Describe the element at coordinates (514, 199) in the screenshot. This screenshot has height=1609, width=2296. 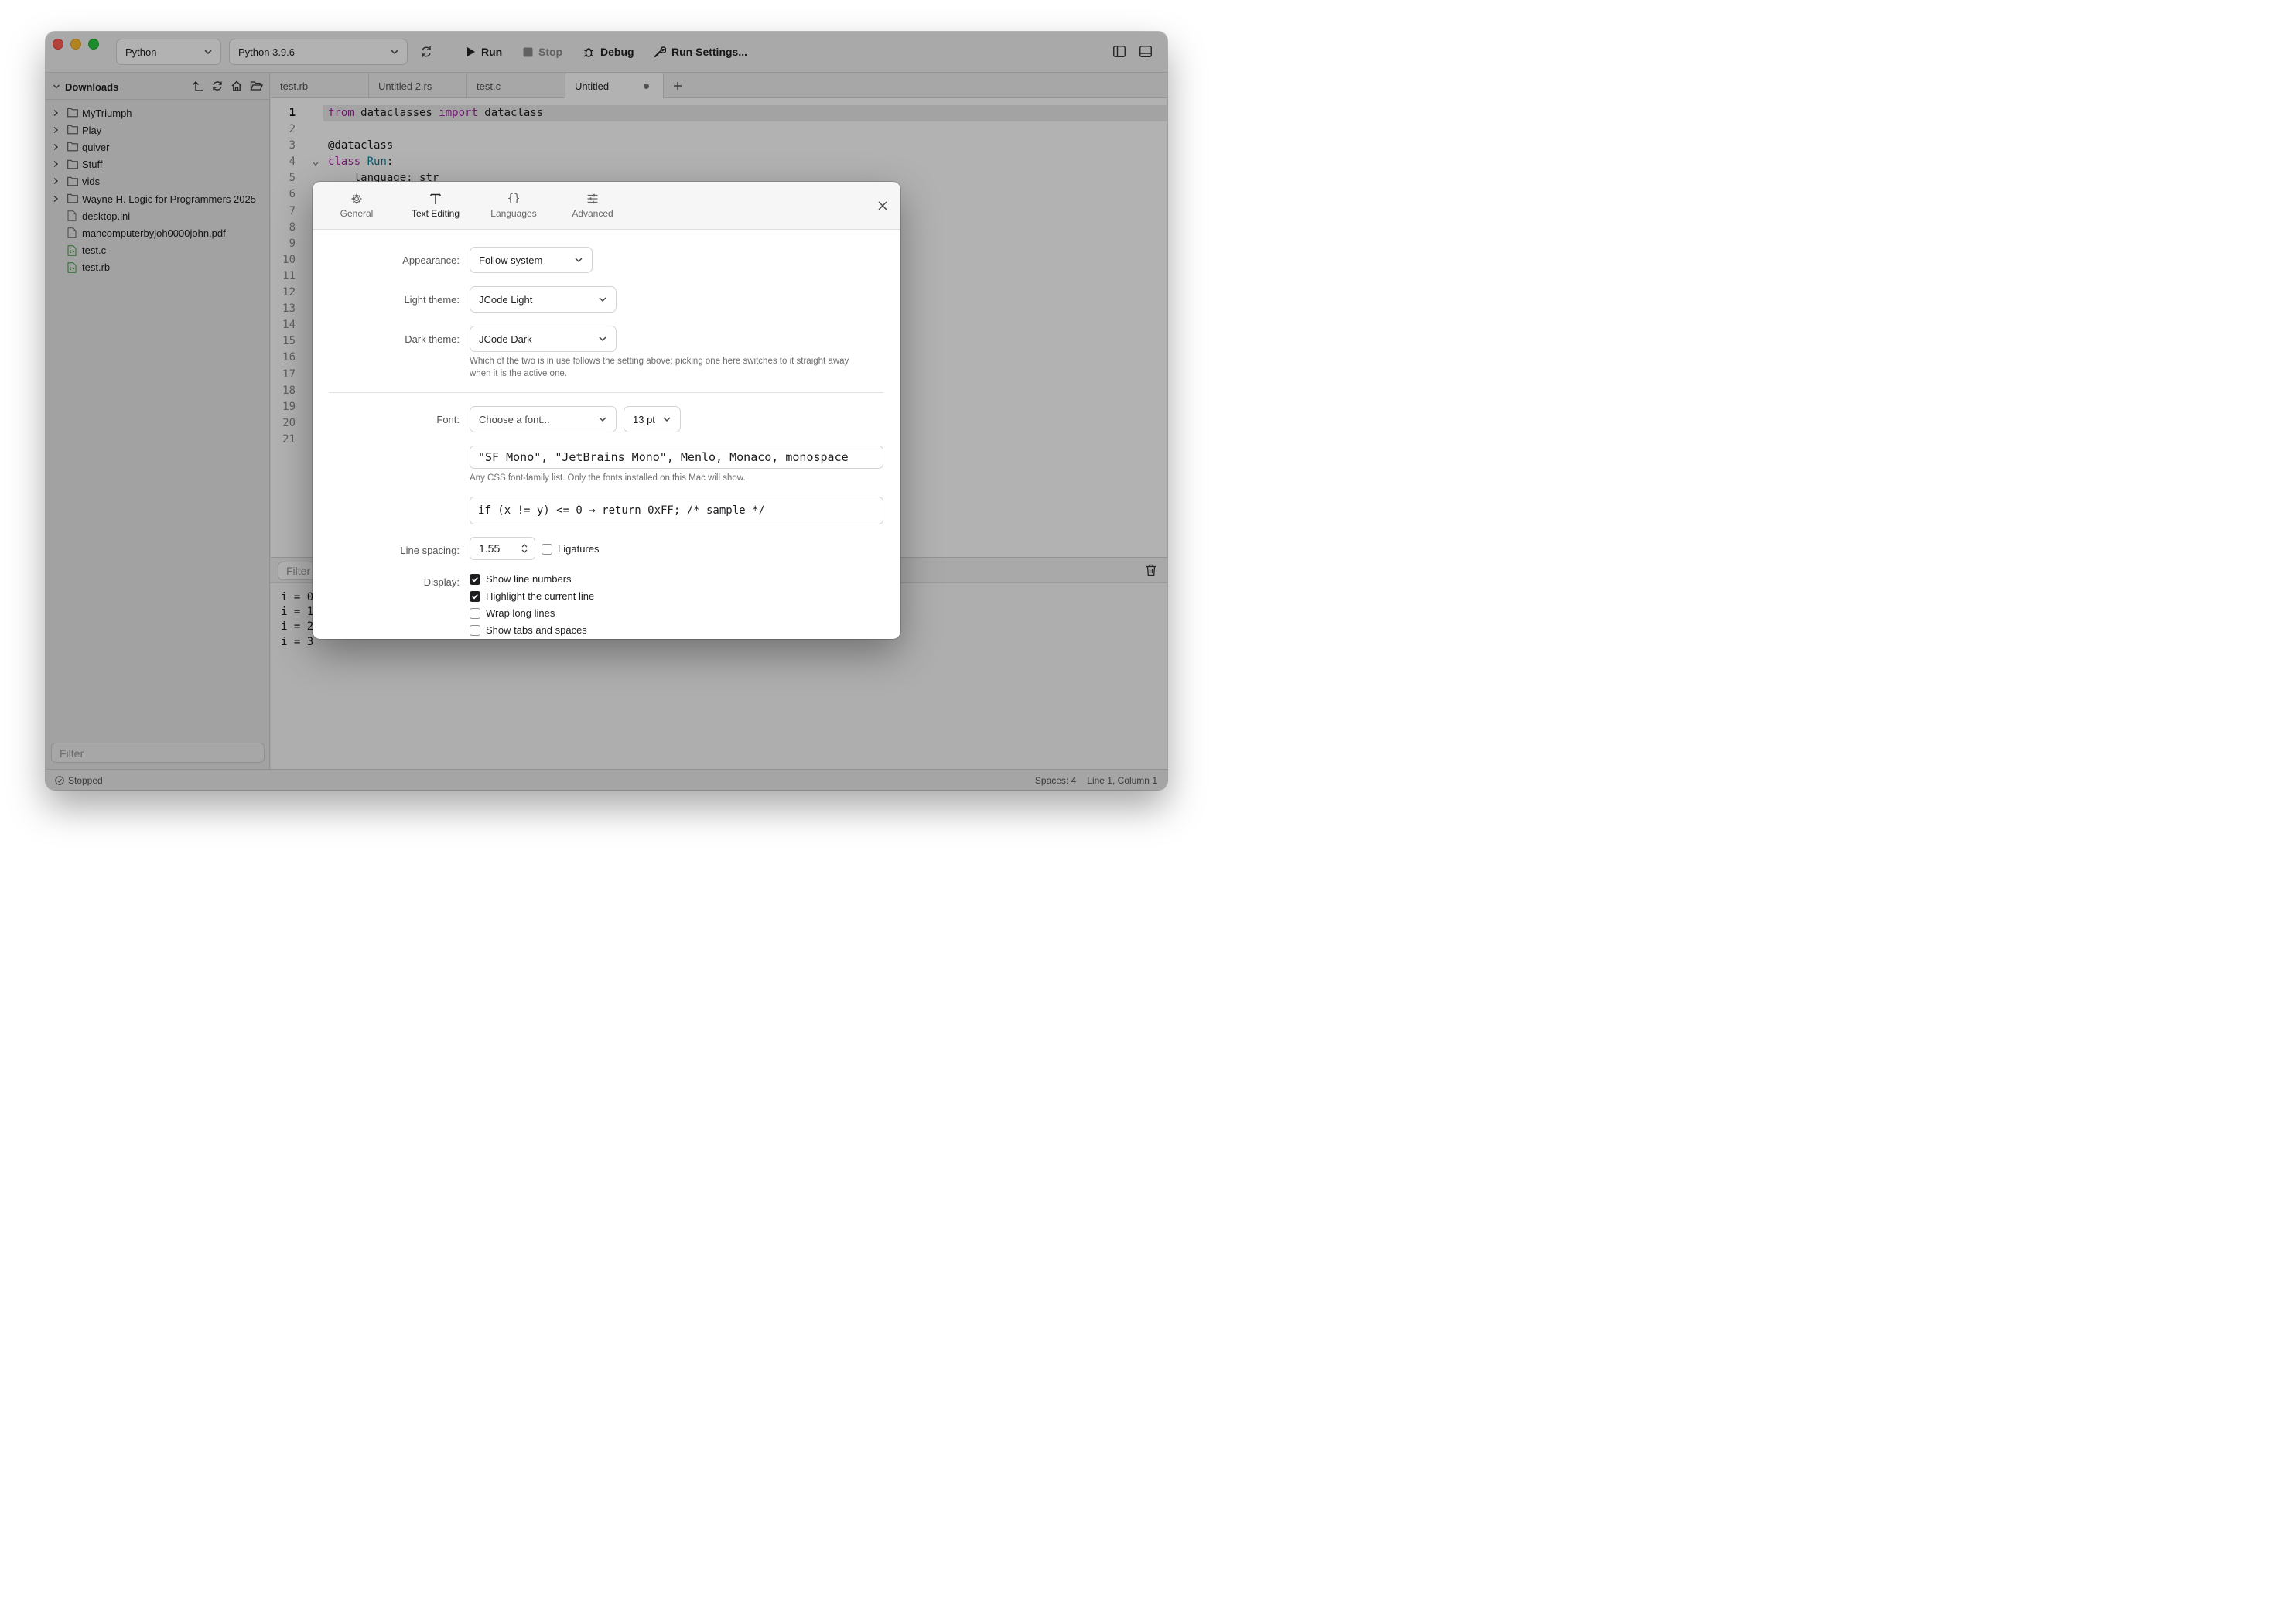
I see `braces-icon: {}` at that location.